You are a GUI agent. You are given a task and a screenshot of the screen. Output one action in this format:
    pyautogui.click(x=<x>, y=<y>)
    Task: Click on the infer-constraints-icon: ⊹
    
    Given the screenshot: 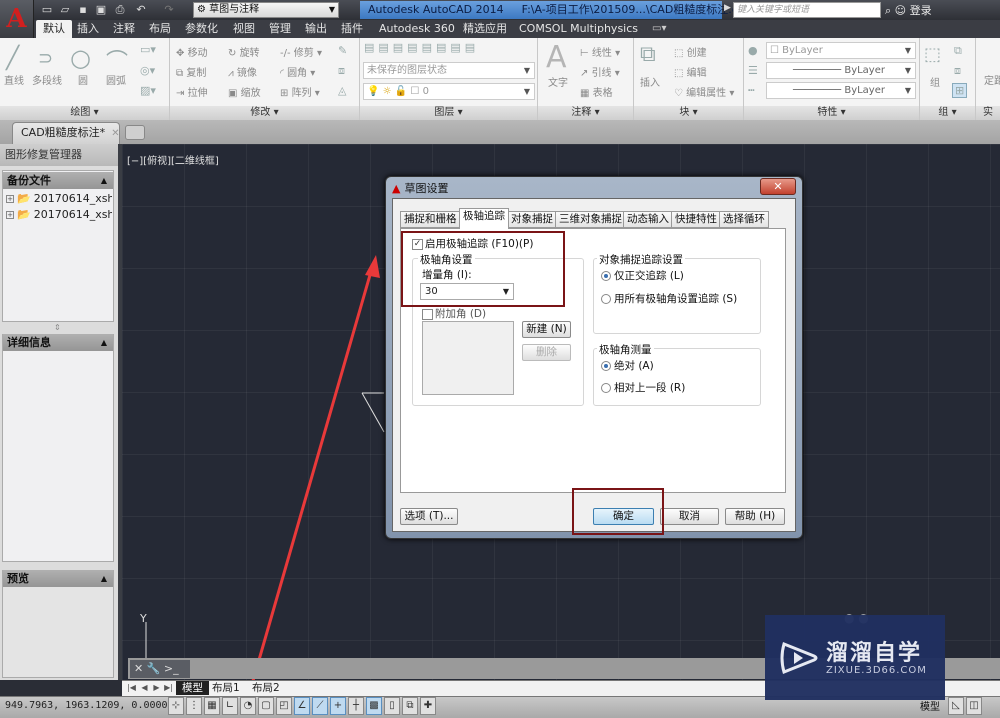 What is the action you would take?
    pyautogui.click(x=176, y=706)
    